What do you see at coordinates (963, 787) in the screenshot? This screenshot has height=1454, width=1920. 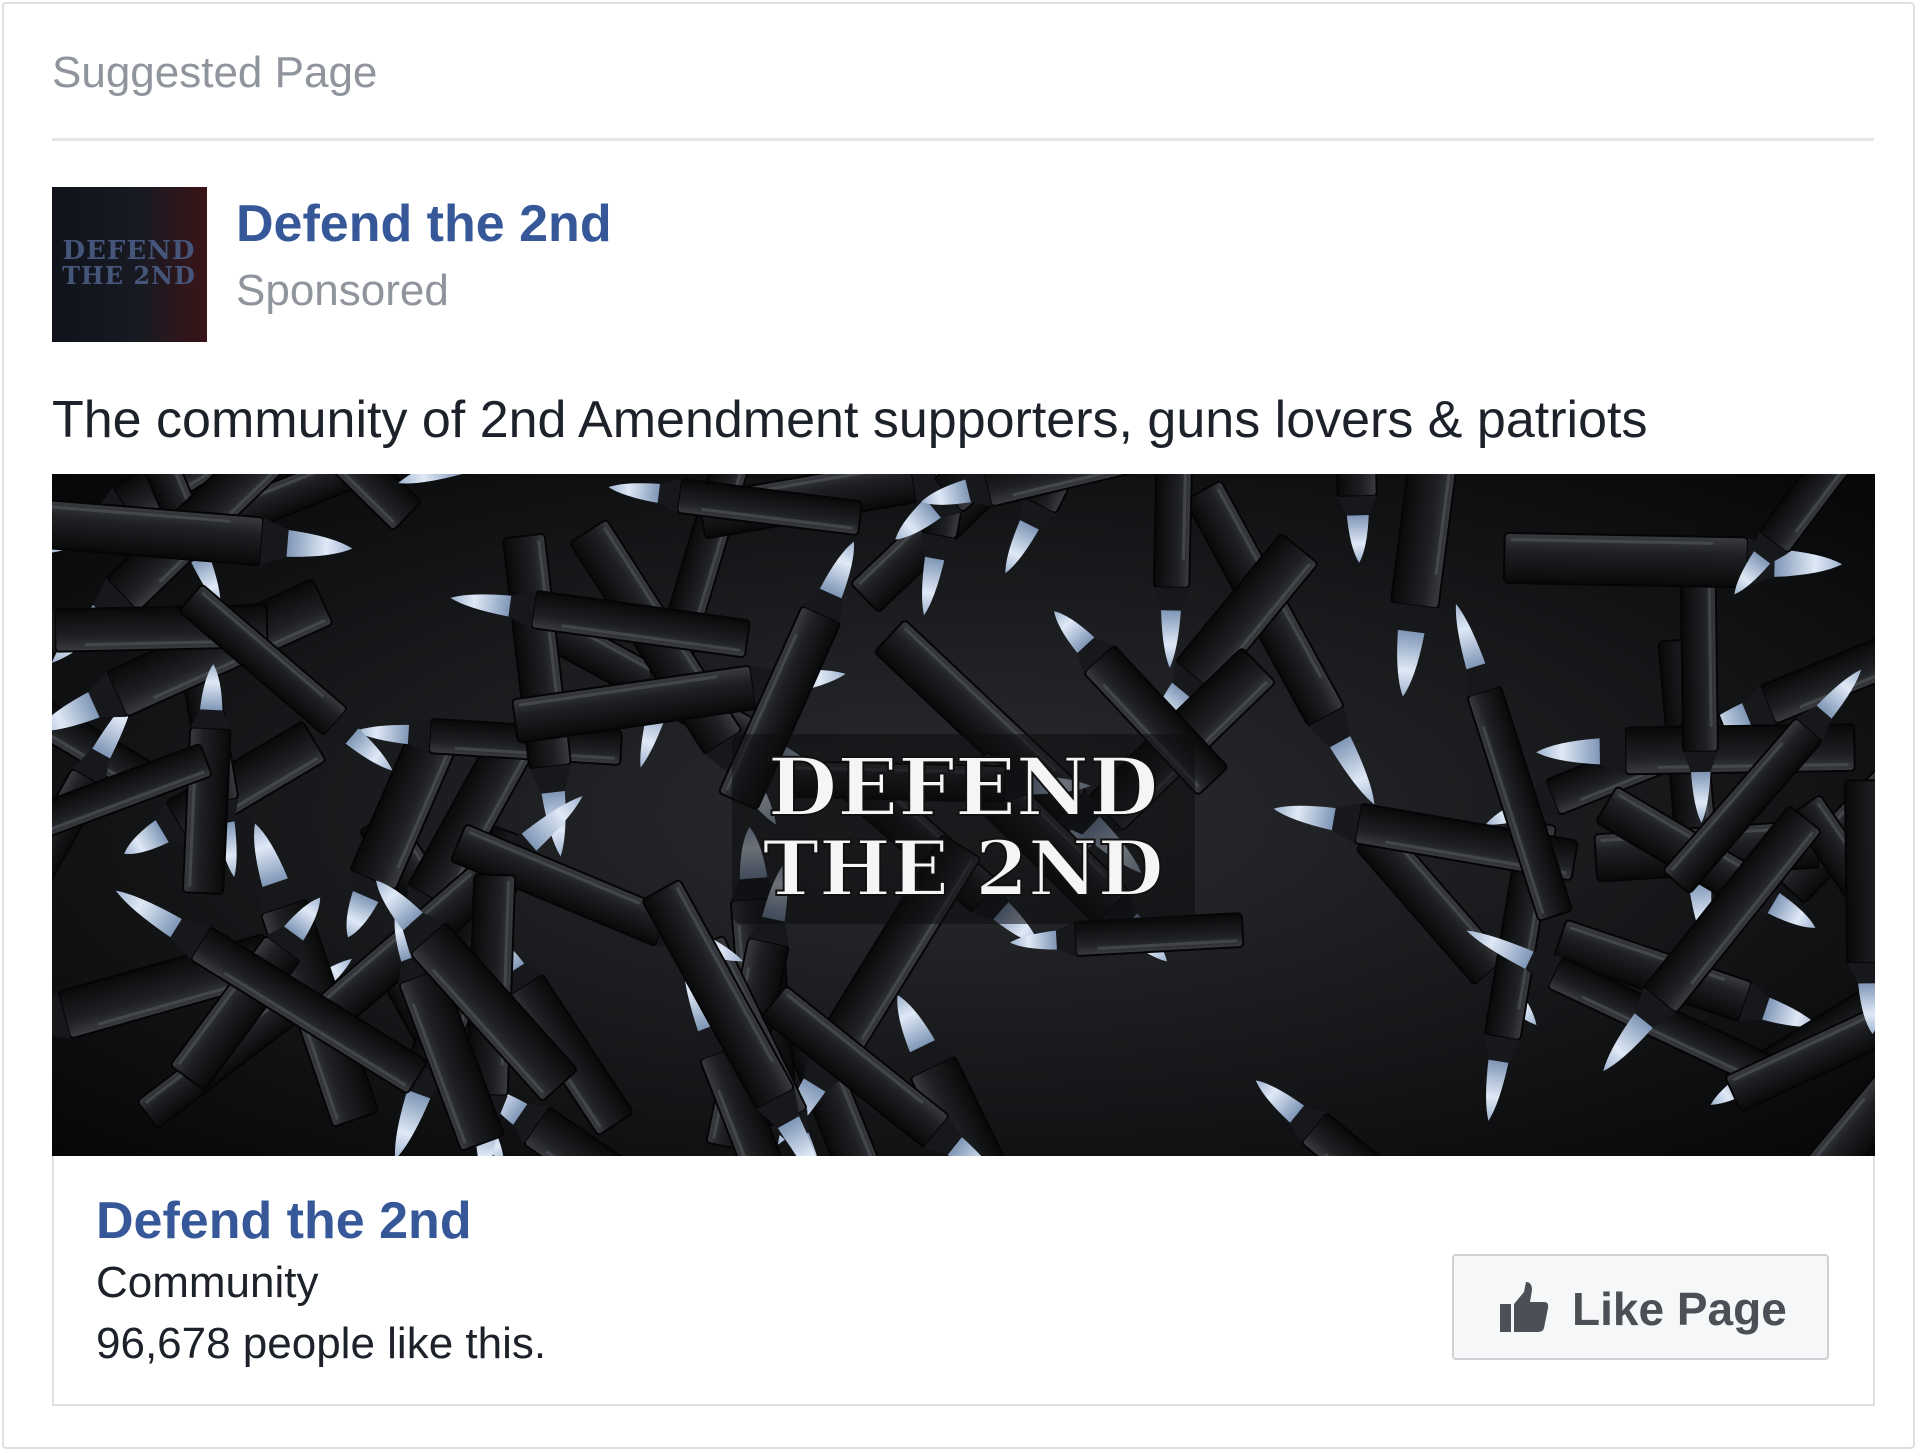 I see `overlay-line-1: DEFEND` at bounding box center [963, 787].